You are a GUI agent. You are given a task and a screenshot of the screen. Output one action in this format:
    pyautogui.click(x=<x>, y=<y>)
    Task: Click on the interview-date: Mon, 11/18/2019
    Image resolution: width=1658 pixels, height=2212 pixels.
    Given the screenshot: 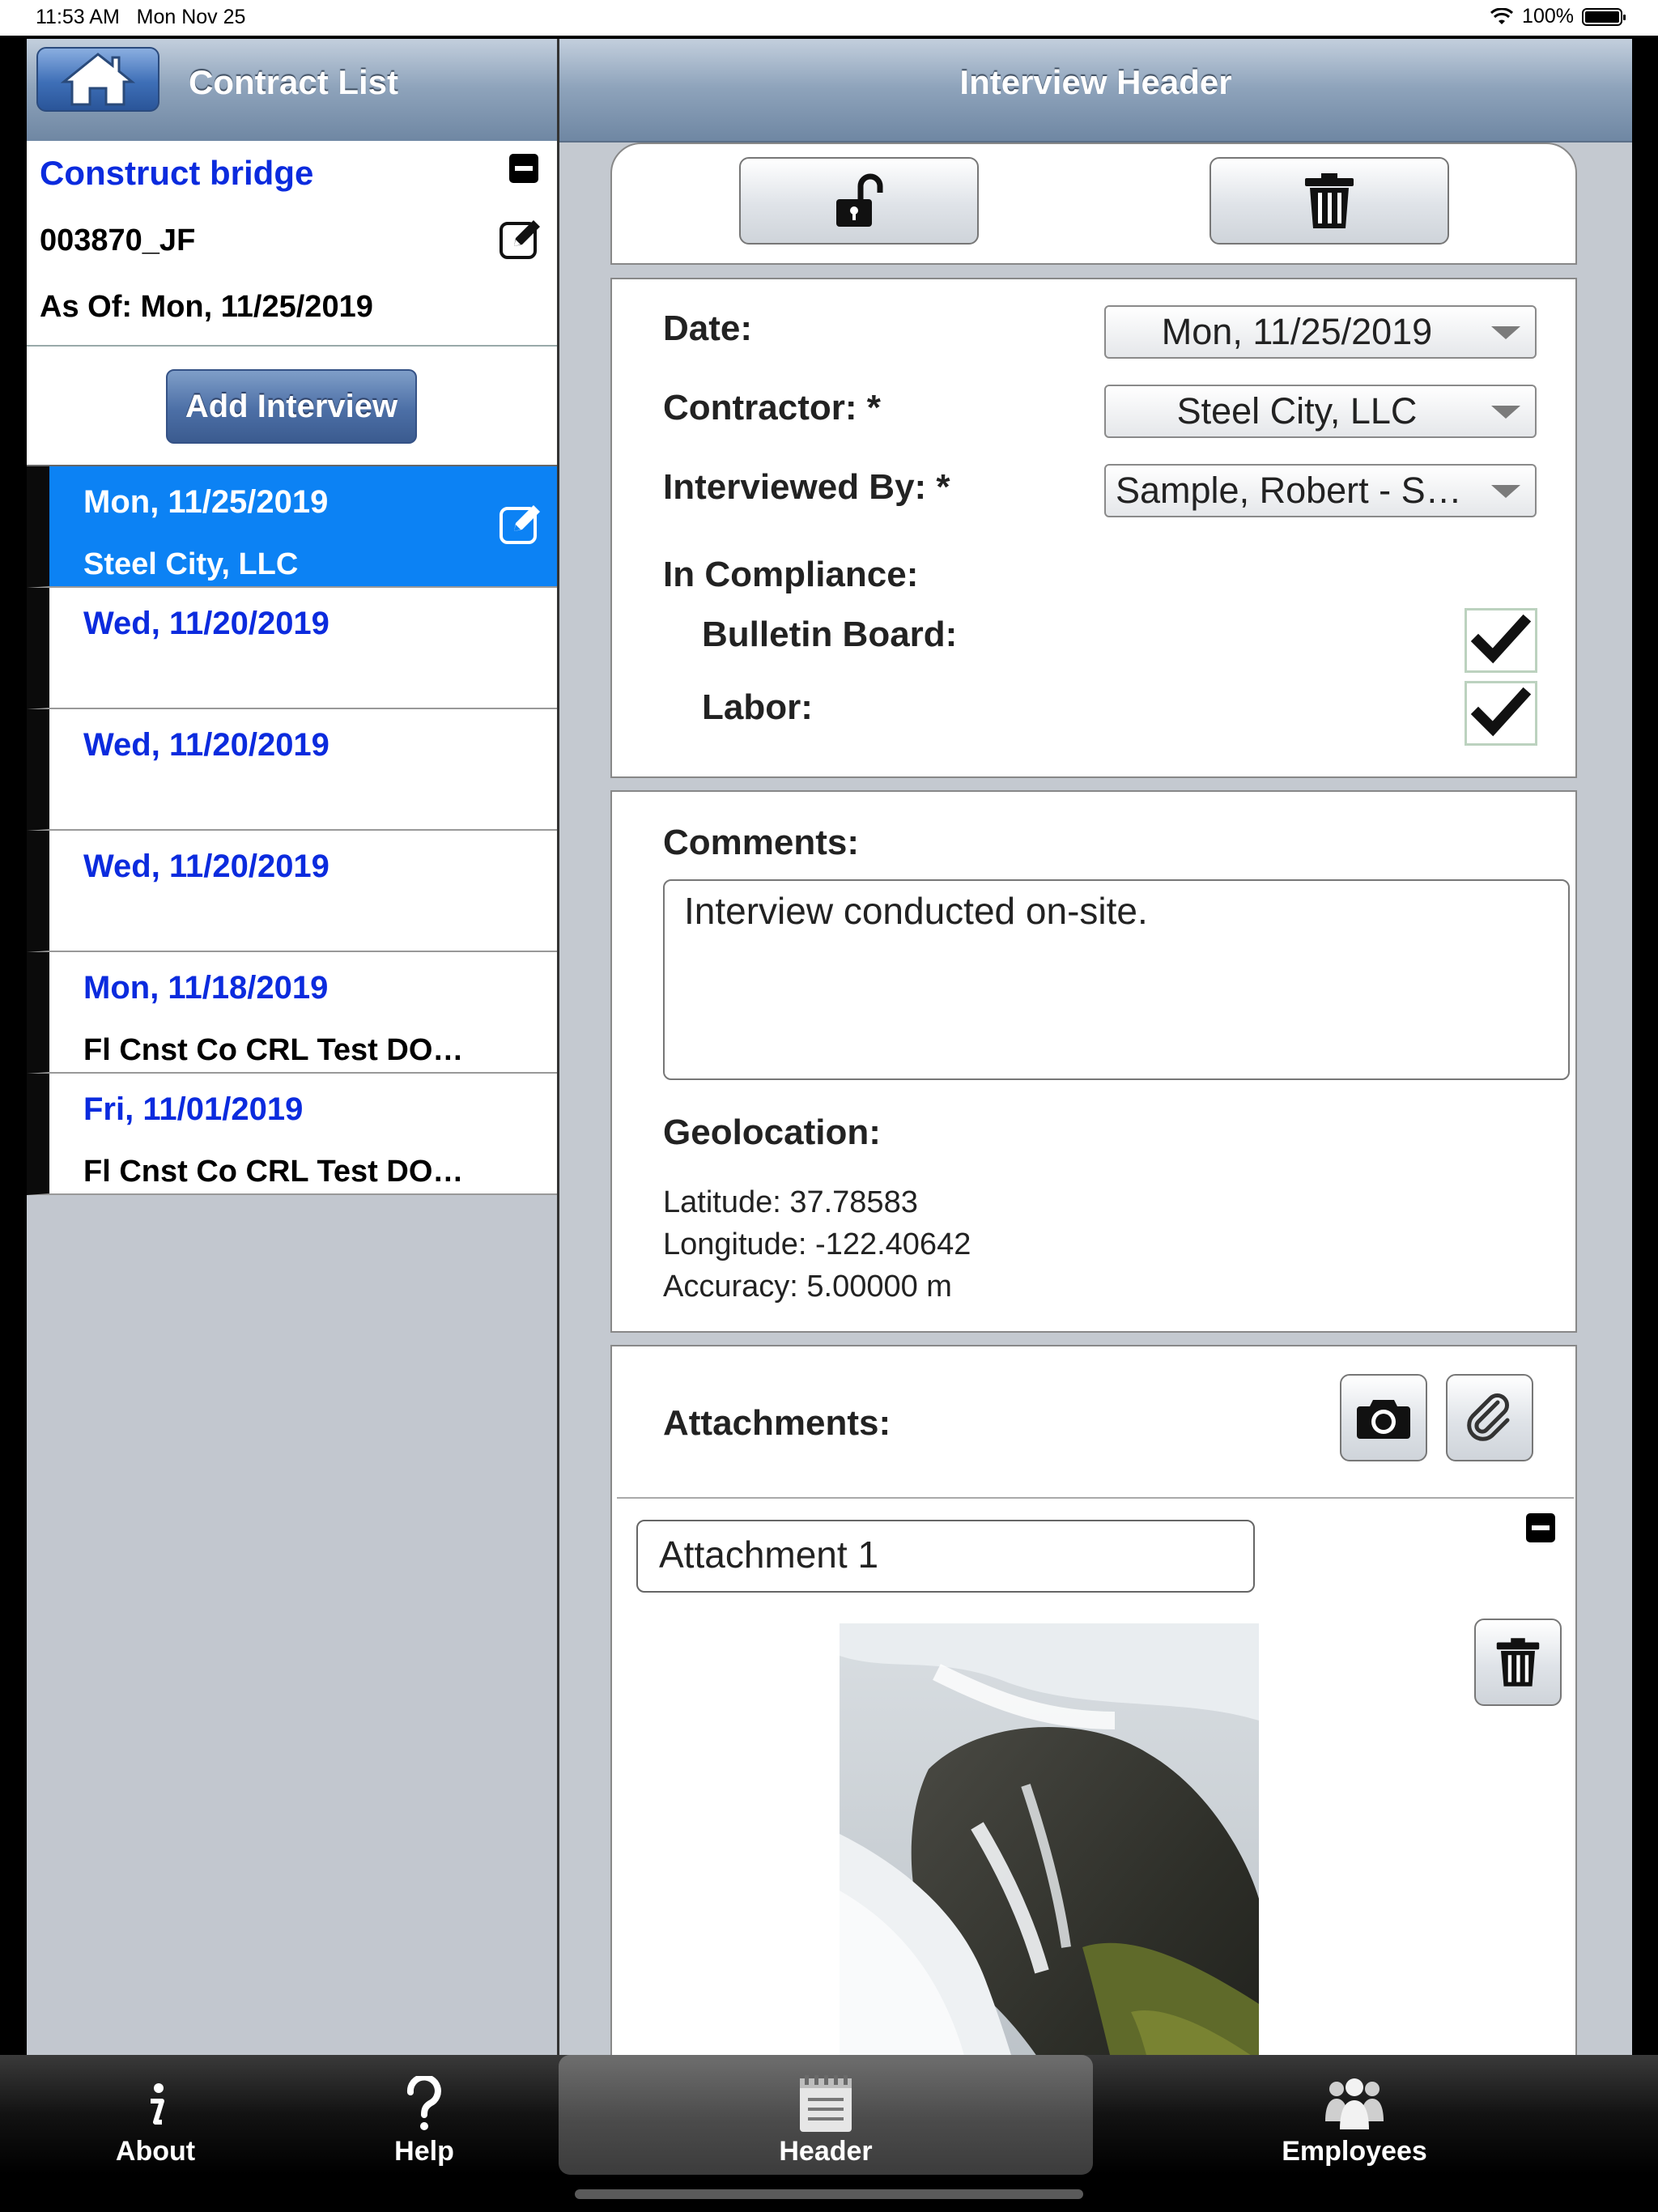 What is the action you would take?
    pyautogui.click(x=206, y=988)
    